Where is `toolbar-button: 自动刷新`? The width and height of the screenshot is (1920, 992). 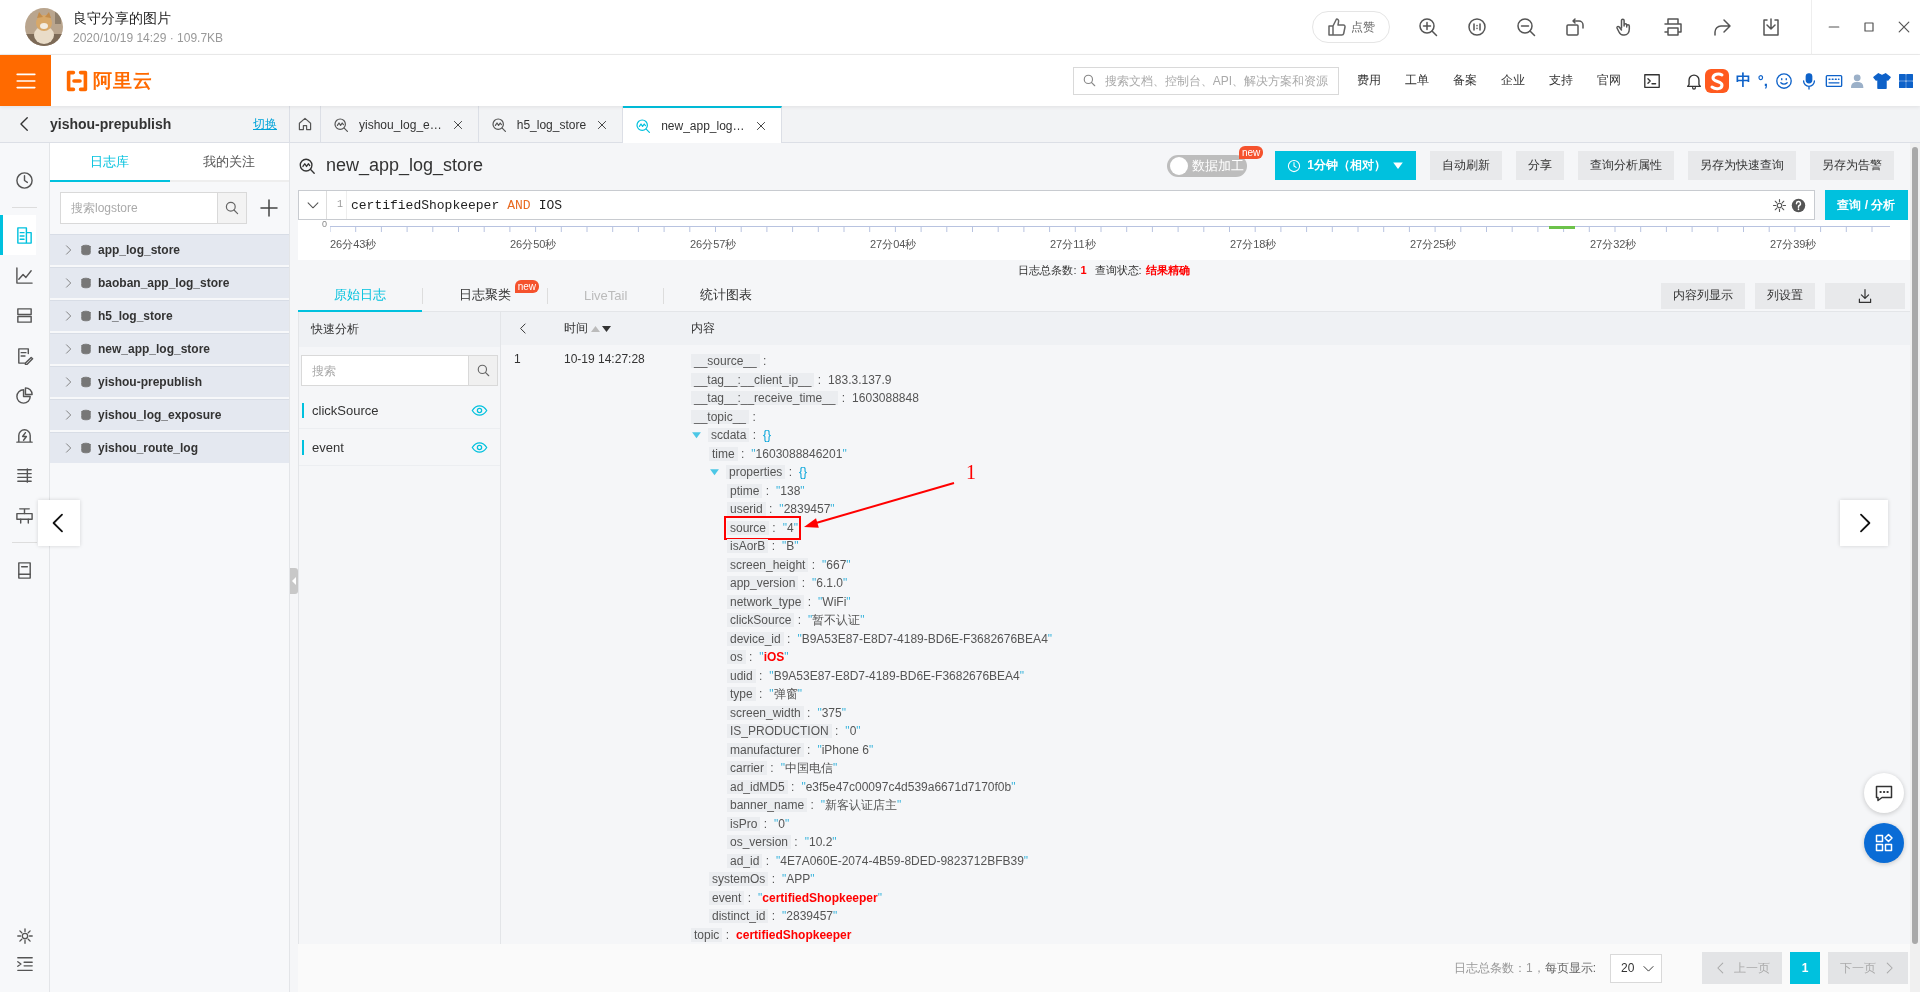
toolbar-button: 自动刷新 is located at coordinates (1466, 165).